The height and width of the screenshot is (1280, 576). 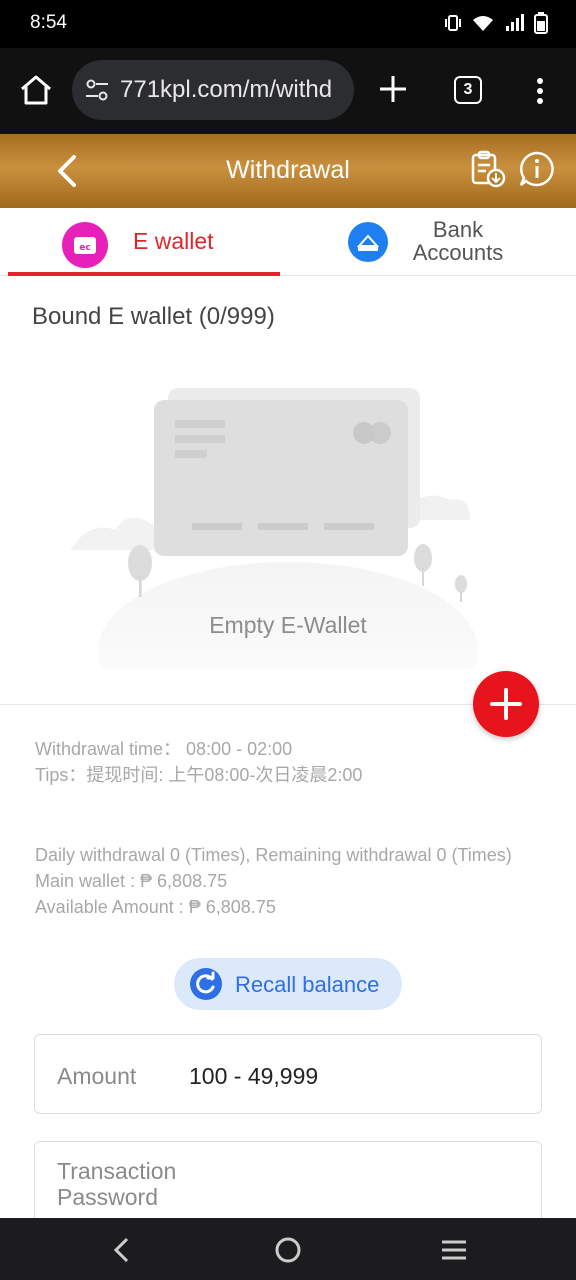 I want to click on url-bar: 771kpl.com/m/withd, so click(x=213, y=90).